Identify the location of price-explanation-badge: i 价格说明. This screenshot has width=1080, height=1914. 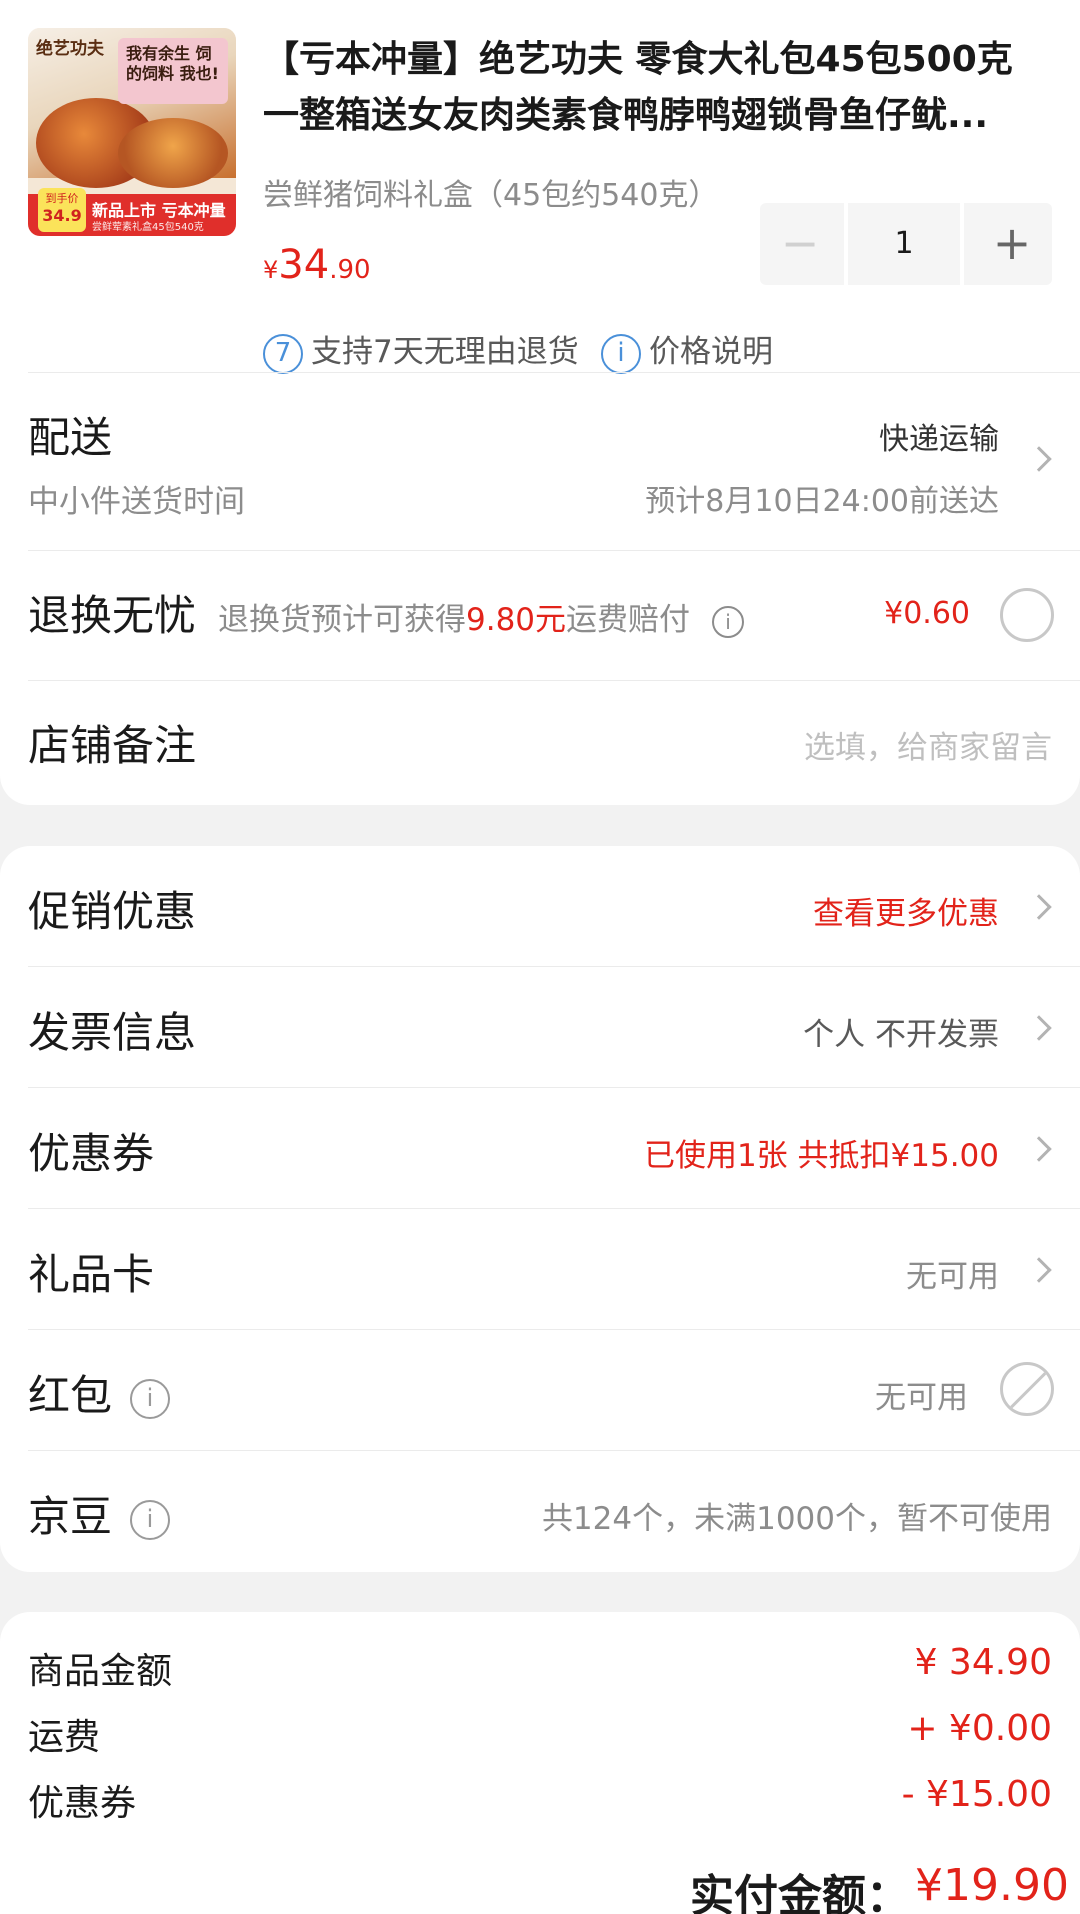
(687, 352).